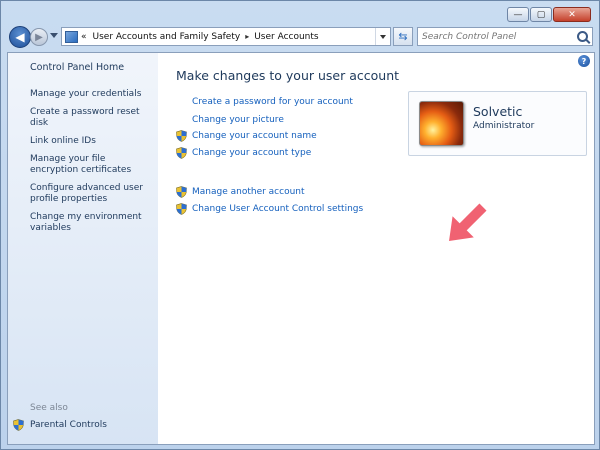  I want to click on pointer-arrow-annotation, so click(468, 222).